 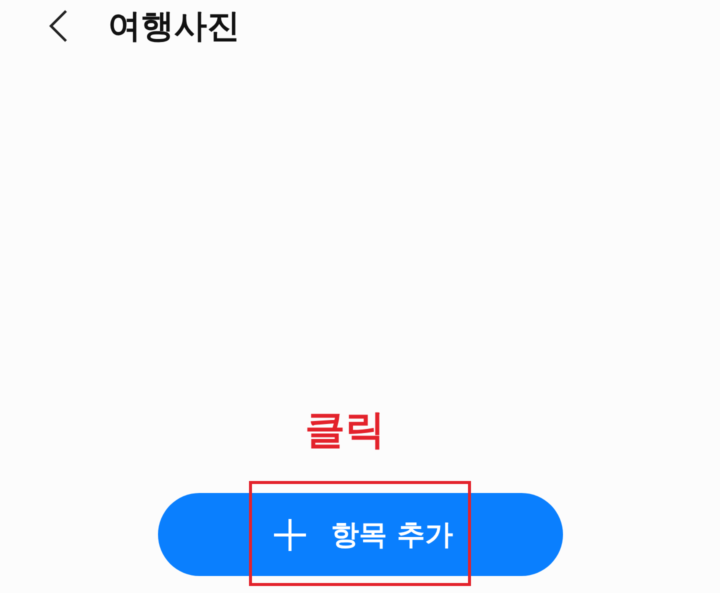 What do you see at coordinates (345, 430) in the screenshot?
I see `annotation-label: 클릭` at bounding box center [345, 430].